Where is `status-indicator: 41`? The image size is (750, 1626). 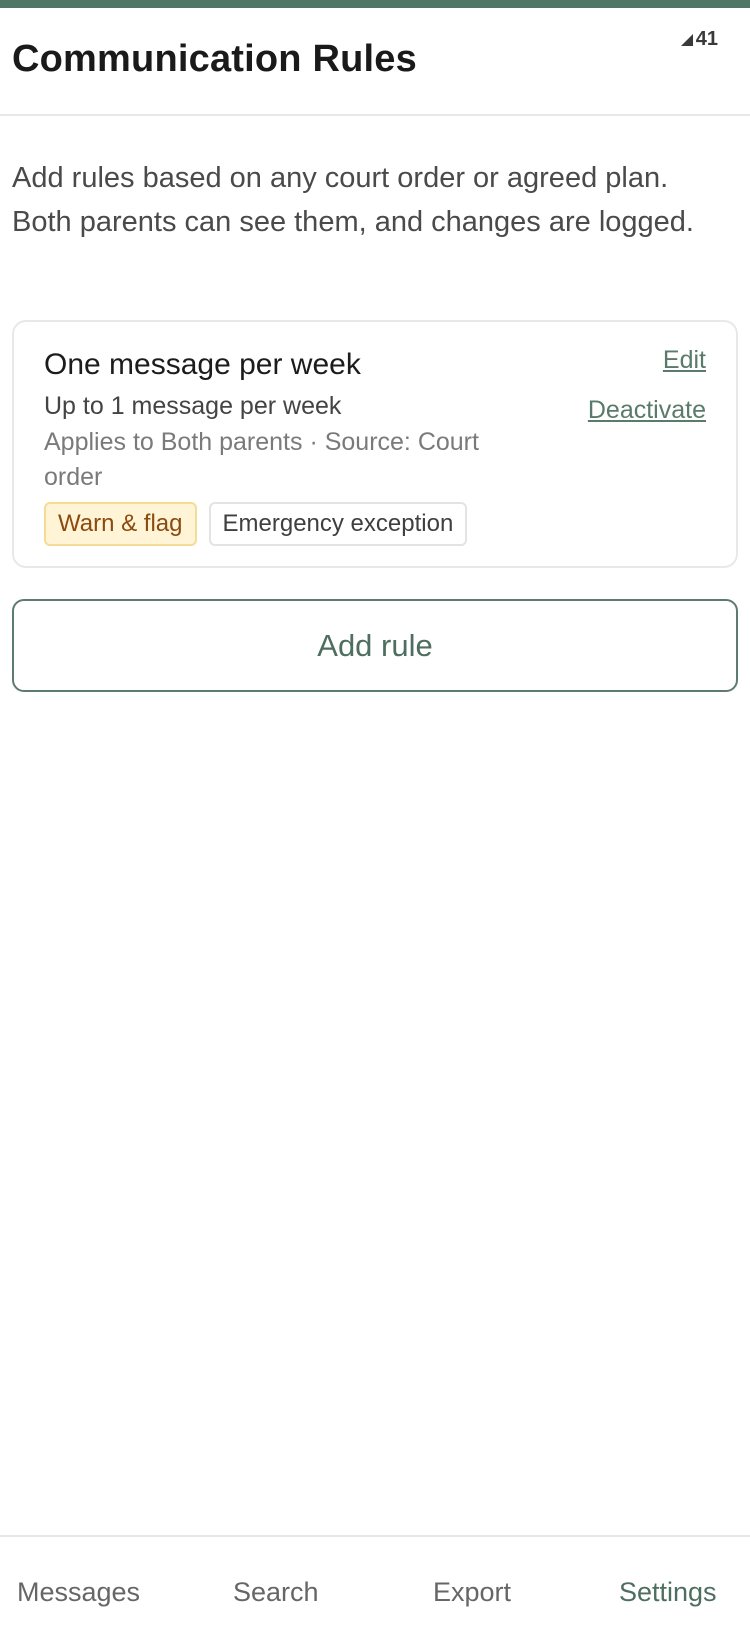
status-indicator: 41 is located at coordinates (699, 39).